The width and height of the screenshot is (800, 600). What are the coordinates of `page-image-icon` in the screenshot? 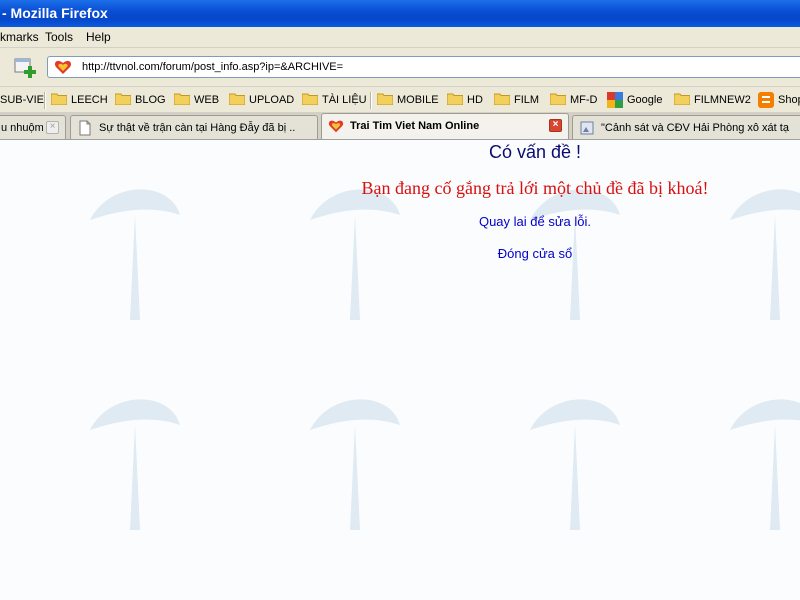 It's located at (587, 128).